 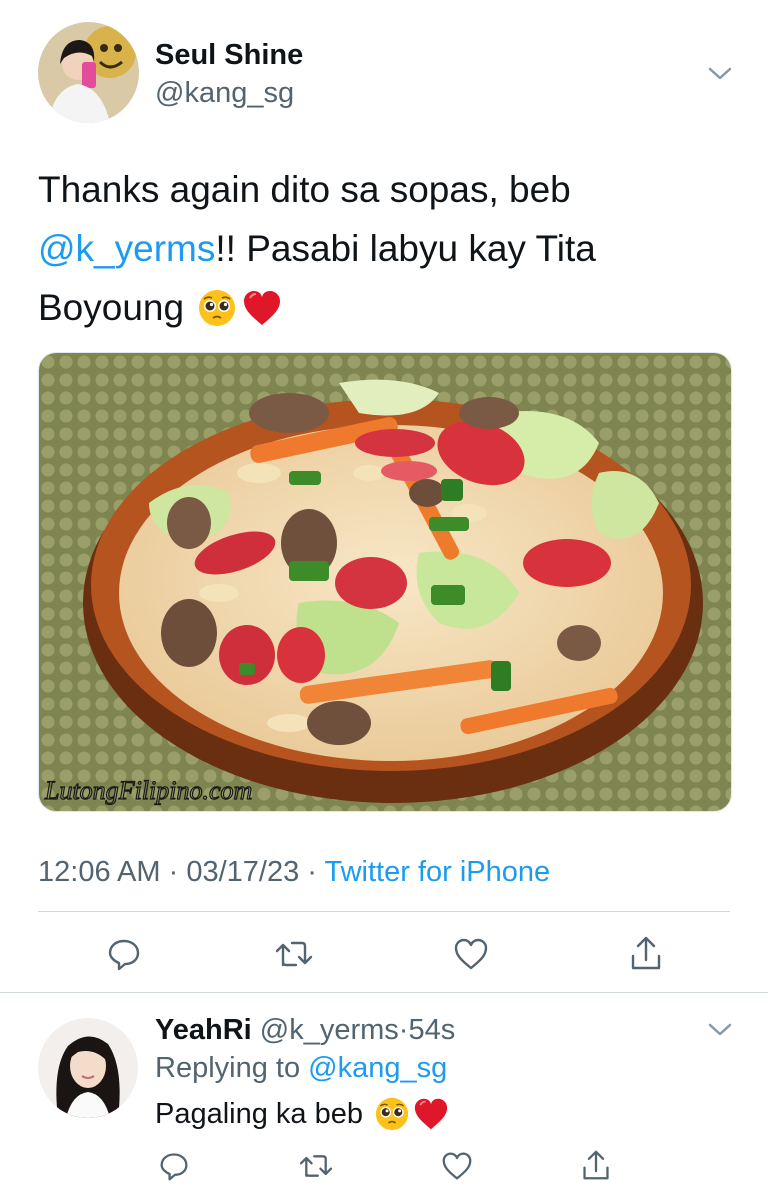 I want to click on tweet-text-after-mention: !! Pasabi labyu kay Tita, so click(x=405, y=248).